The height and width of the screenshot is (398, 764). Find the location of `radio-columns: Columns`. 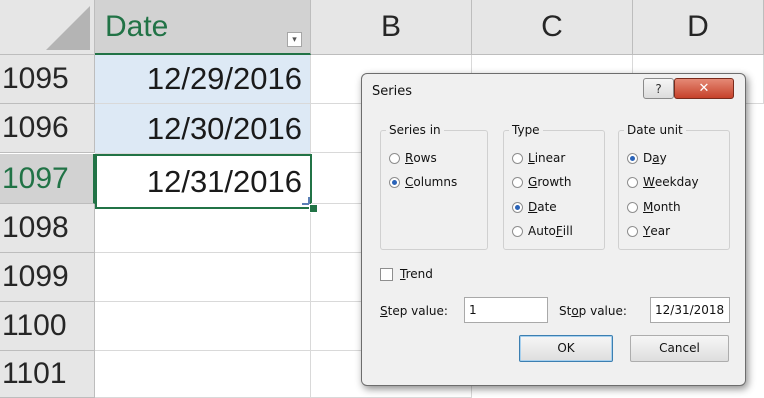

radio-columns: Columns is located at coordinates (423, 182).